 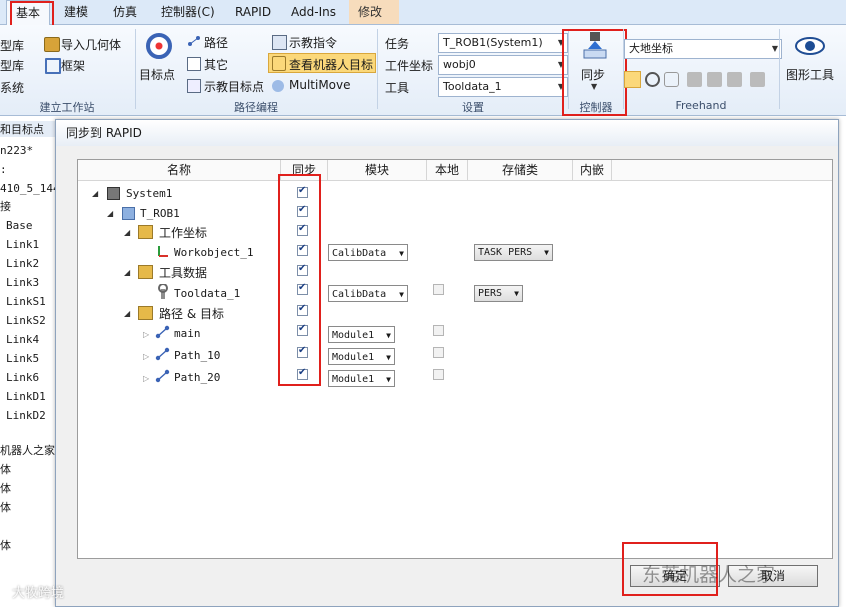 What do you see at coordinates (22, 263) in the screenshot?
I see `browser-item: Link2` at bounding box center [22, 263].